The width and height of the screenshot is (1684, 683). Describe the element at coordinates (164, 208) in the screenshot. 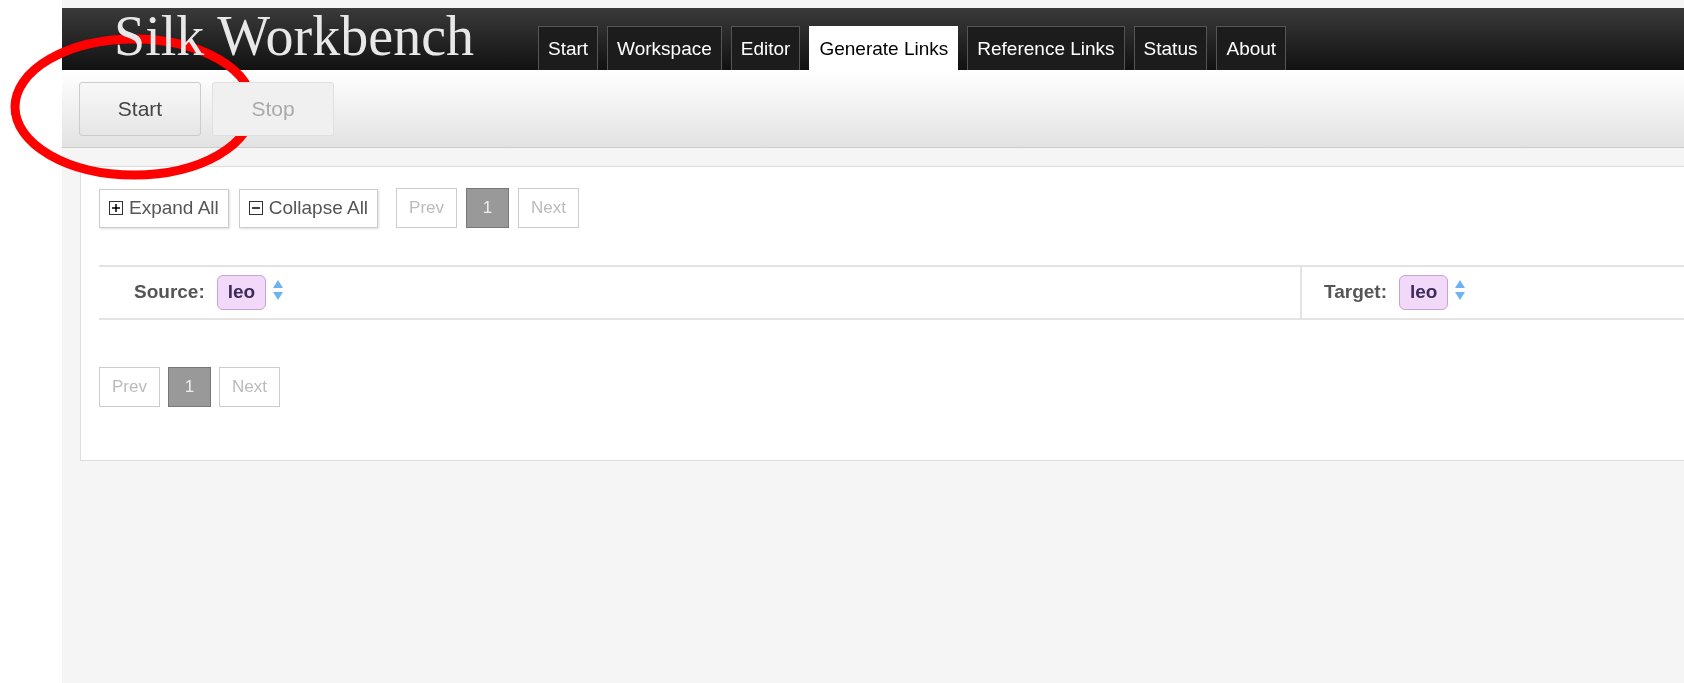

I see `expand-all-button: Expand All` at that location.